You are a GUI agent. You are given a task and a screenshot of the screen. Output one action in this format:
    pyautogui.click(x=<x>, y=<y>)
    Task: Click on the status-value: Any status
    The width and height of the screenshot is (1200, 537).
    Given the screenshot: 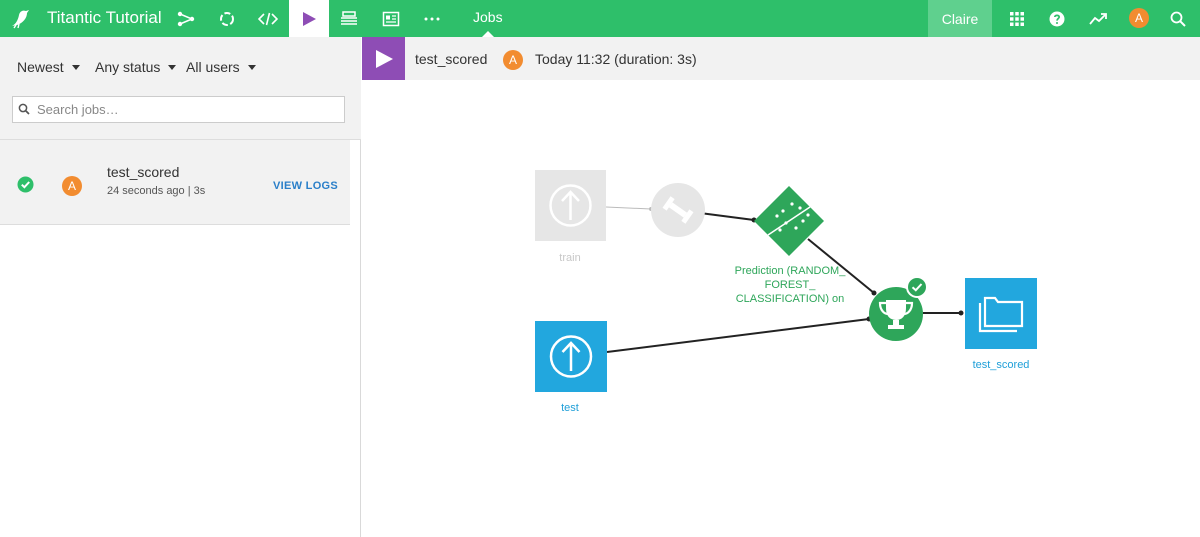 What is the action you would take?
    pyautogui.click(x=128, y=67)
    